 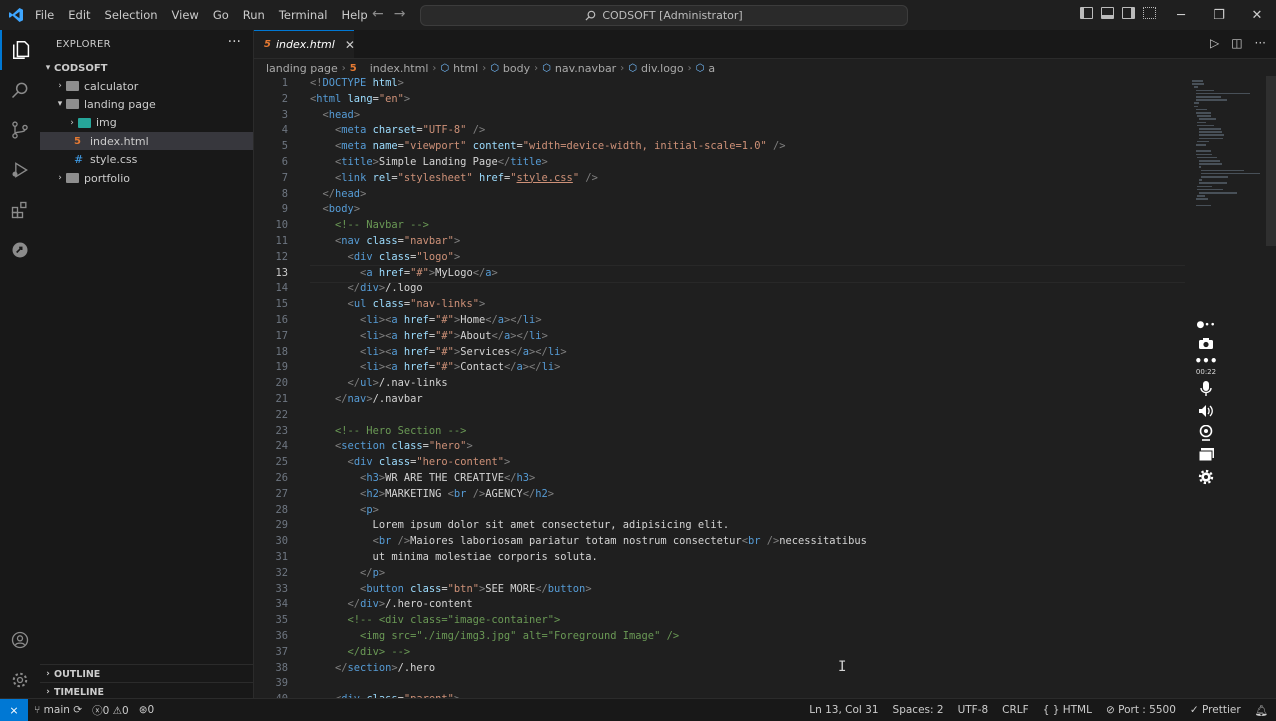 I want to click on split-editor-icon: ◫, so click(x=1236, y=43).